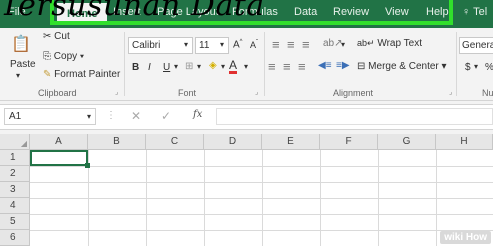 This screenshot has width=493, height=246. What do you see at coordinates (354, 116) in the screenshot?
I see `formula-input` at bounding box center [354, 116].